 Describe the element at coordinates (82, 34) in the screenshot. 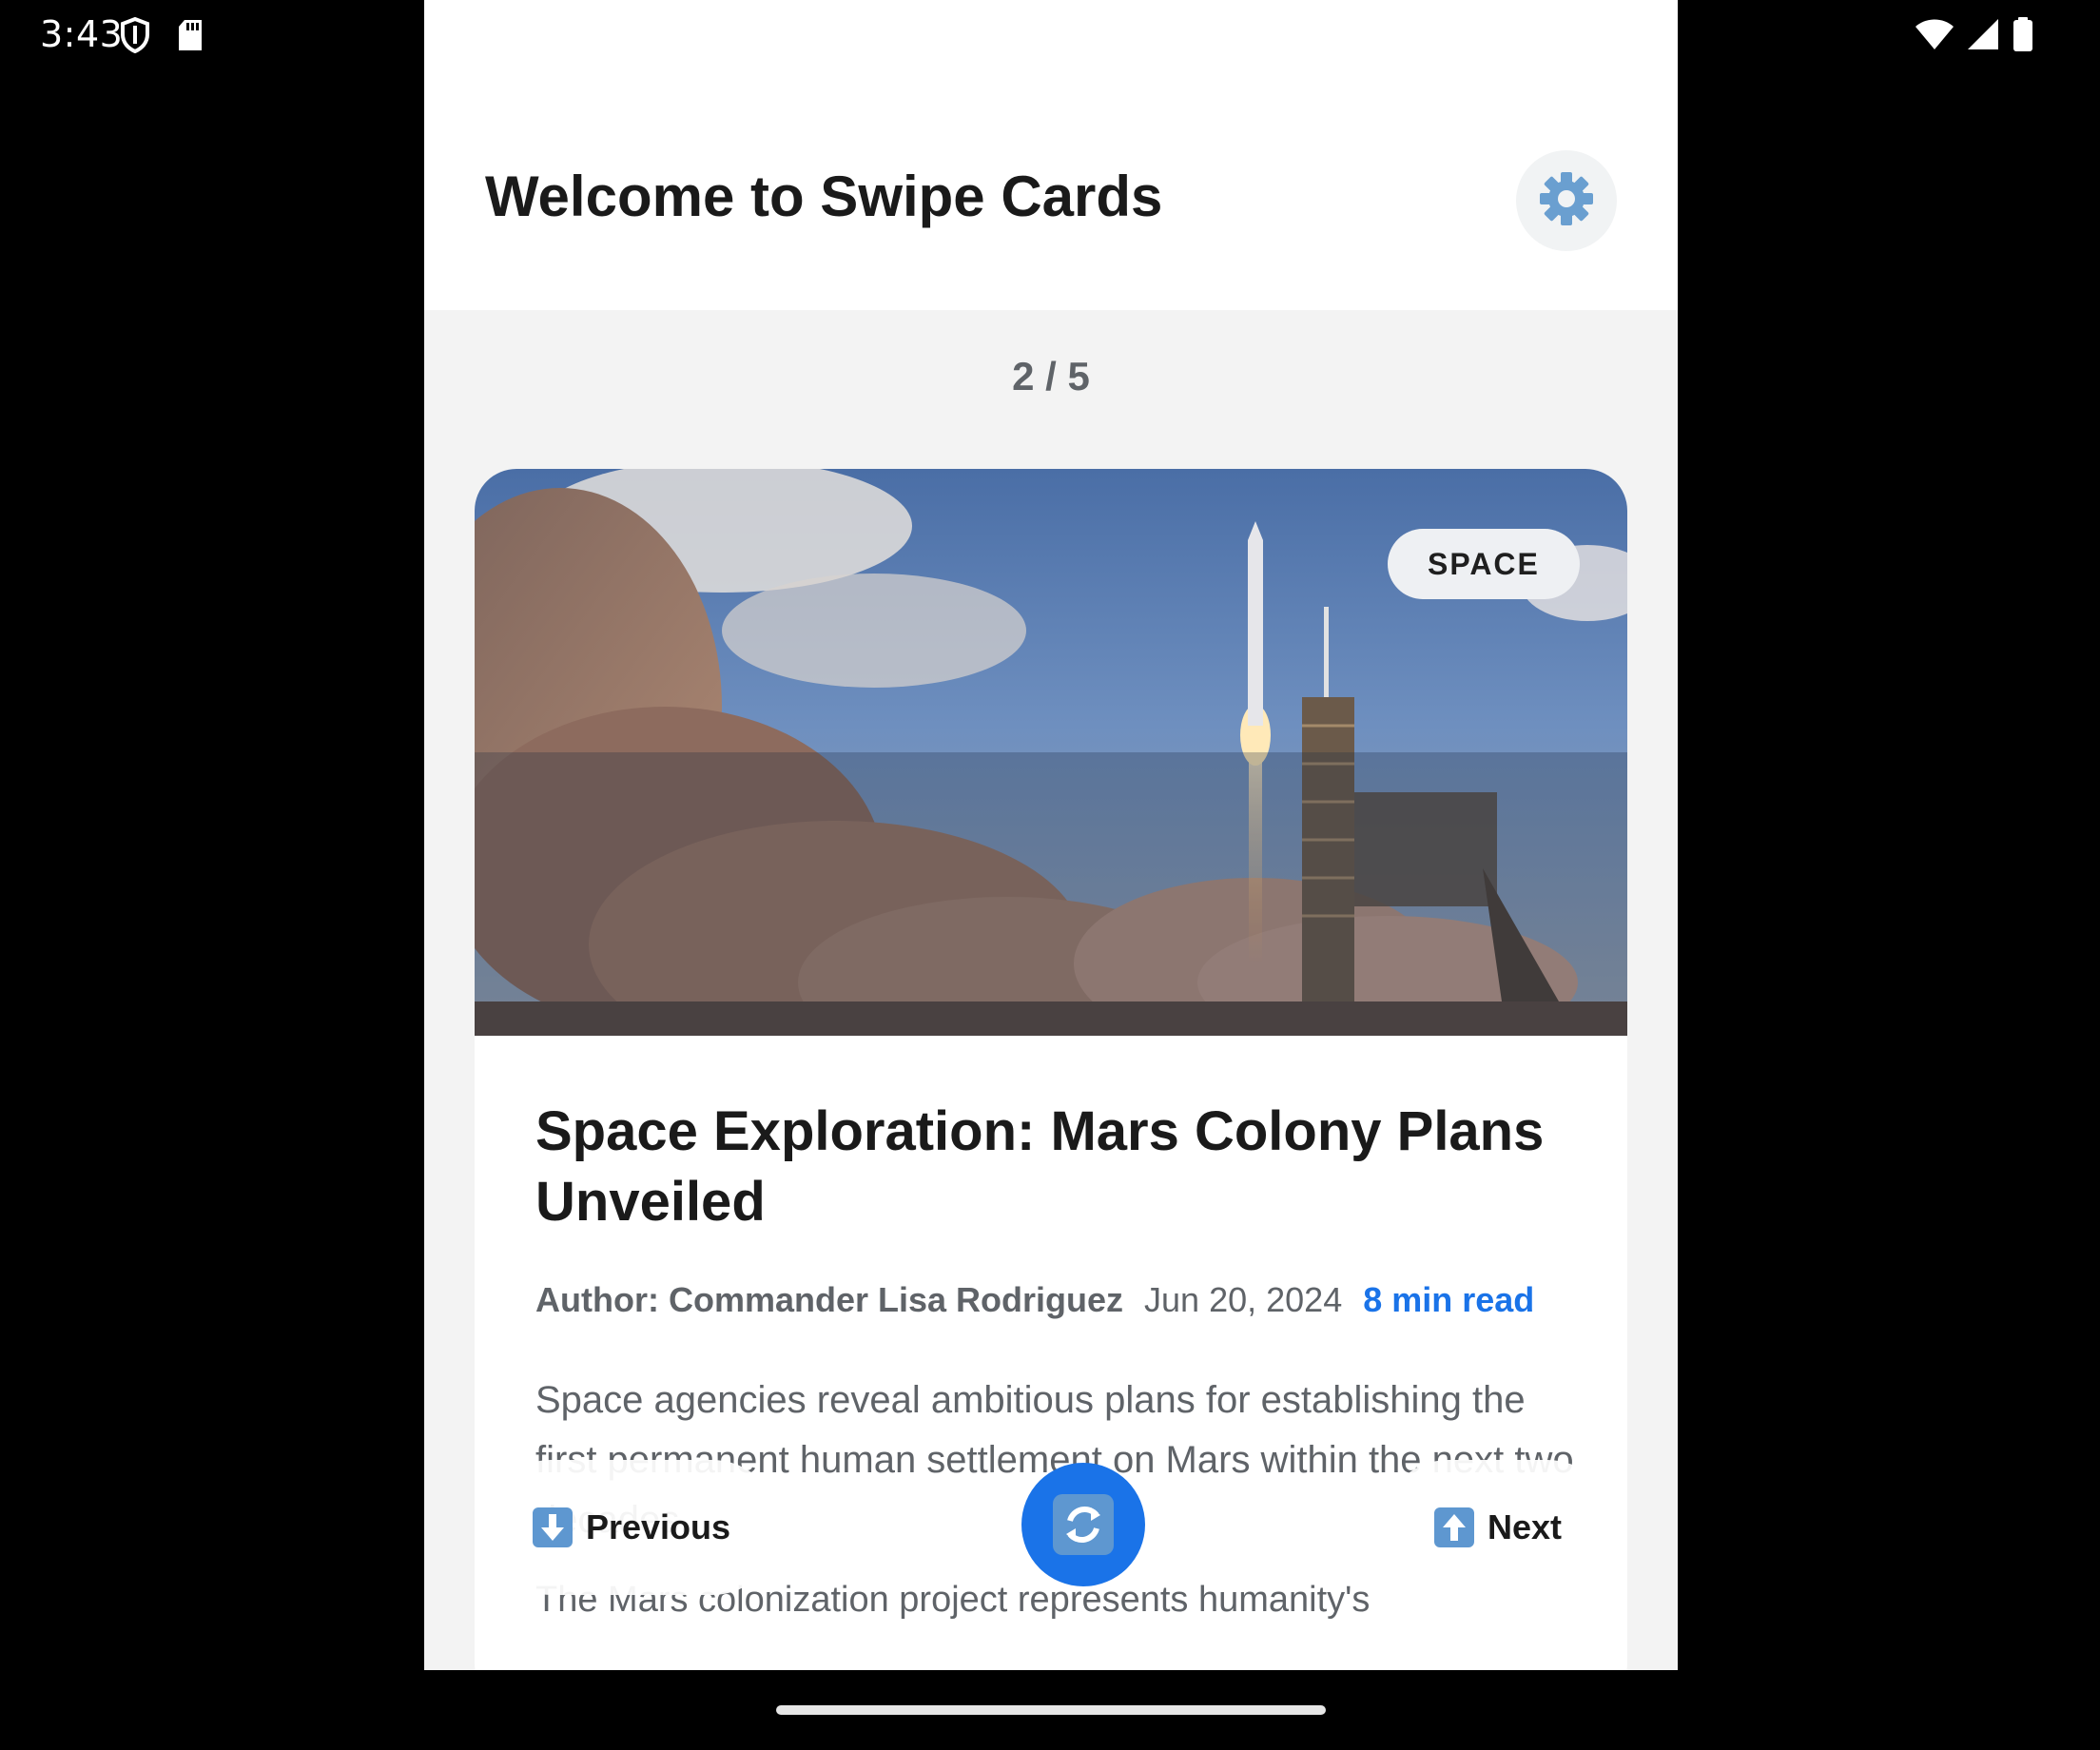

I see `status-time: 3:43` at that location.